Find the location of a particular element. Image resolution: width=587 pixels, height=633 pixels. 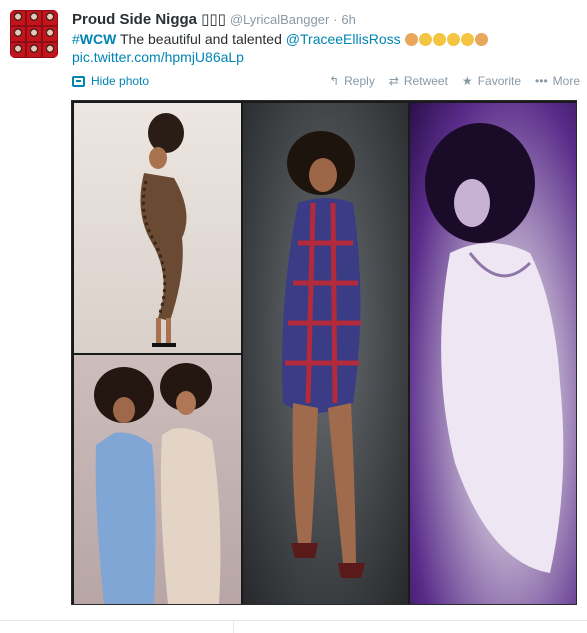

retweet-button: ⇄ Retweet is located at coordinates (418, 81).